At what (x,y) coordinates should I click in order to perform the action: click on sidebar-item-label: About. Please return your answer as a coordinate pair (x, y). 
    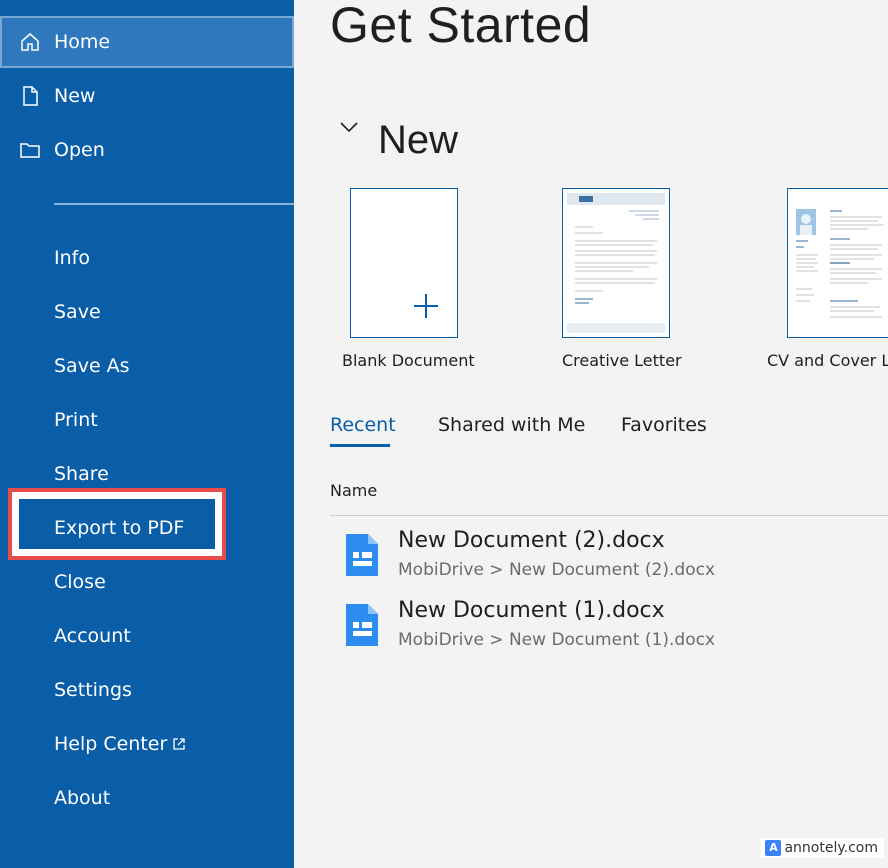
    Looking at the image, I should click on (82, 798).